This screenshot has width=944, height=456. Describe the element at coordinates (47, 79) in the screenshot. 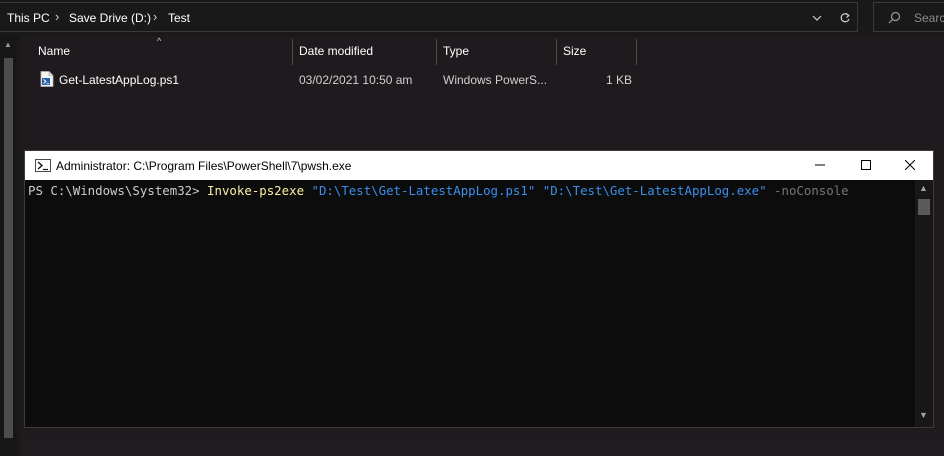

I see `powershell-script-icon` at that location.